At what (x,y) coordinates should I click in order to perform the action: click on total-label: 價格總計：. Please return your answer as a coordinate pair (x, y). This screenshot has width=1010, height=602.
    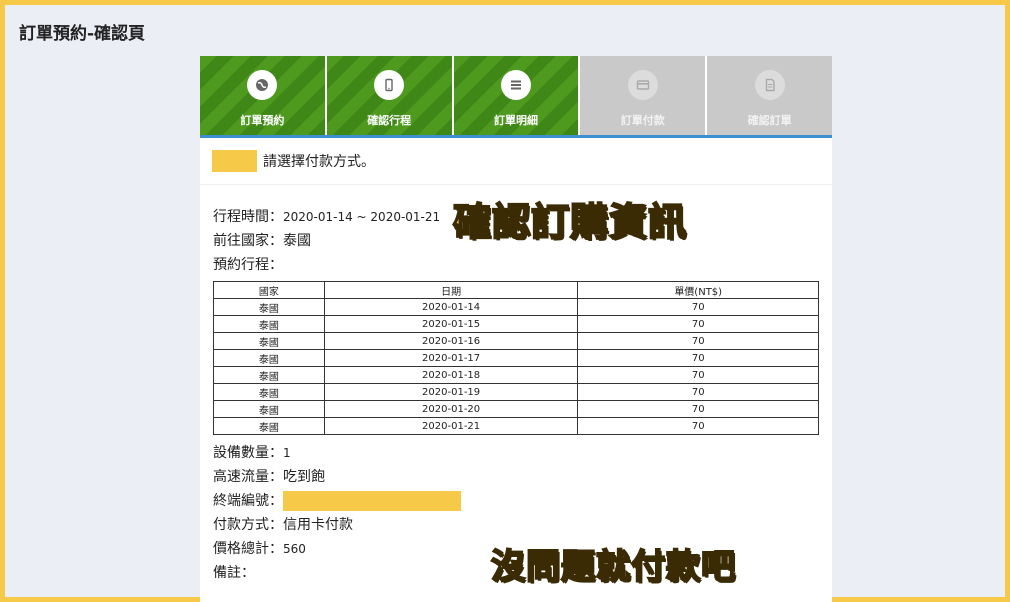
    Looking at the image, I should click on (248, 549).